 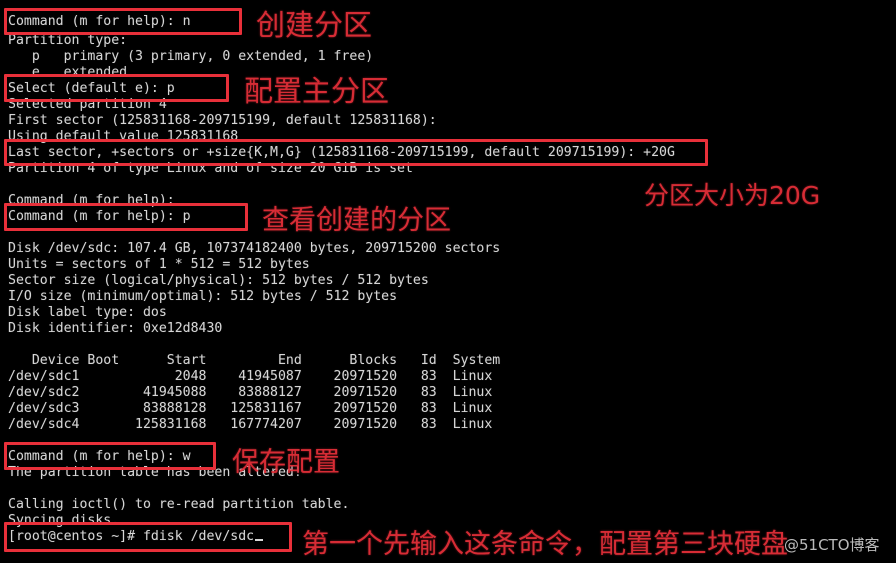 I want to click on partition-table-header: Device Boot Start End Blocks Id System, so click(x=254, y=360).